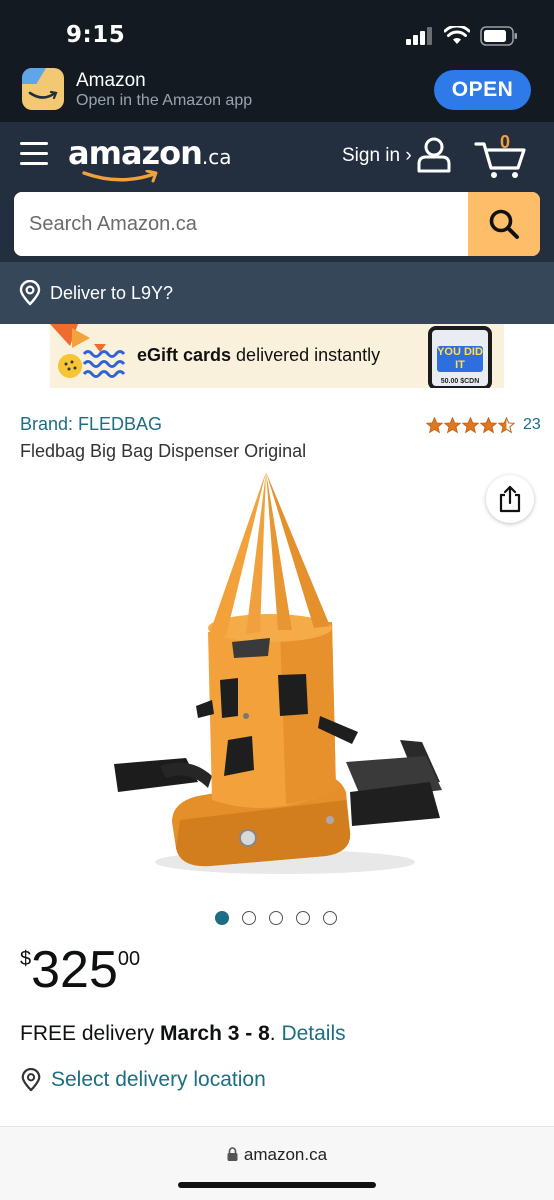  Describe the element at coordinates (163, 451) in the screenshot. I see `product-title: Fledbag Big Bag Dispenser Original` at that location.